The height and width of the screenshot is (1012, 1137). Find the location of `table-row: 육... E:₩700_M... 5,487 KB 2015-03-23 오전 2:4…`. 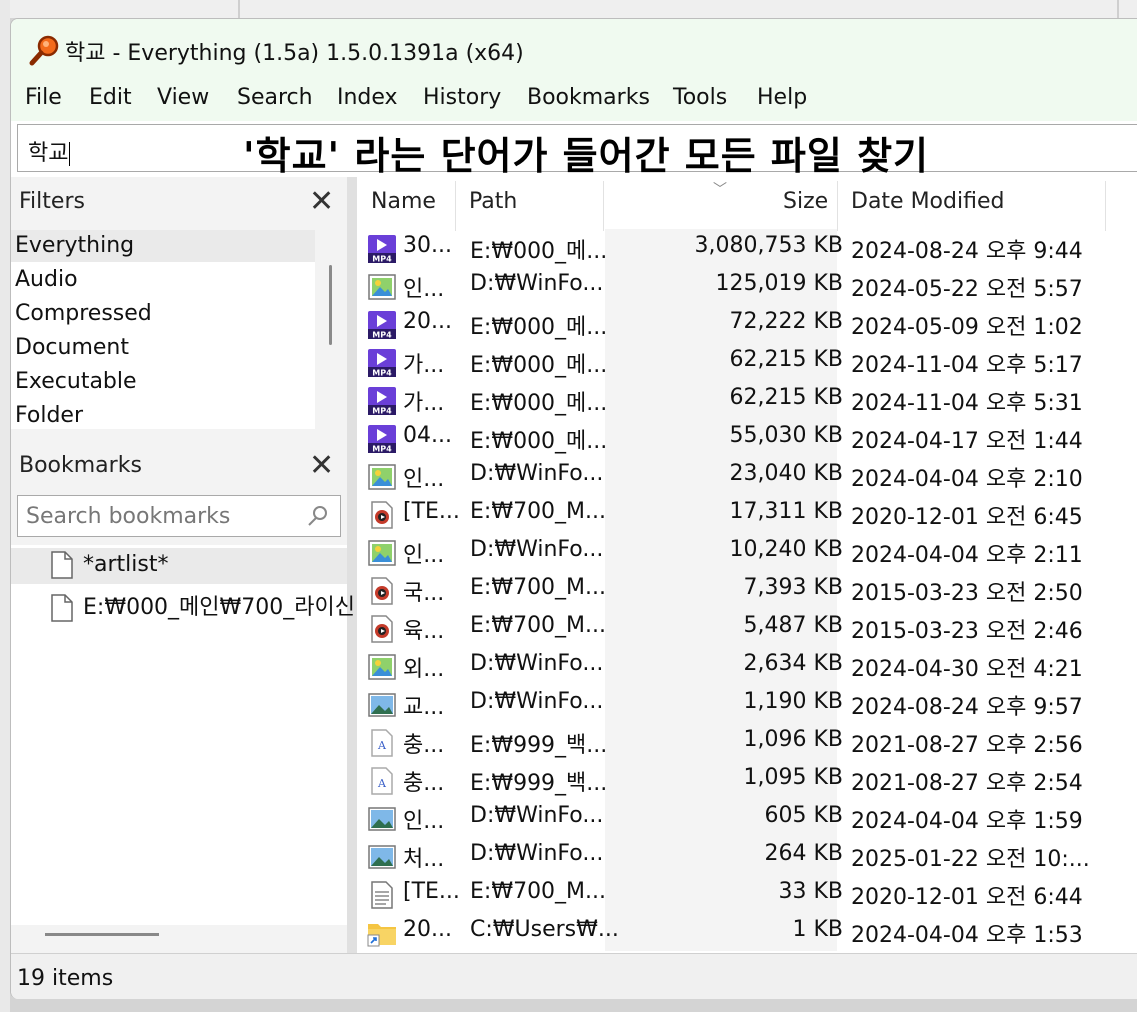

table-row: 육... E:₩700_M... 5,487 KB 2015-03-23 오전 2:4… is located at coordinates (747, 628).